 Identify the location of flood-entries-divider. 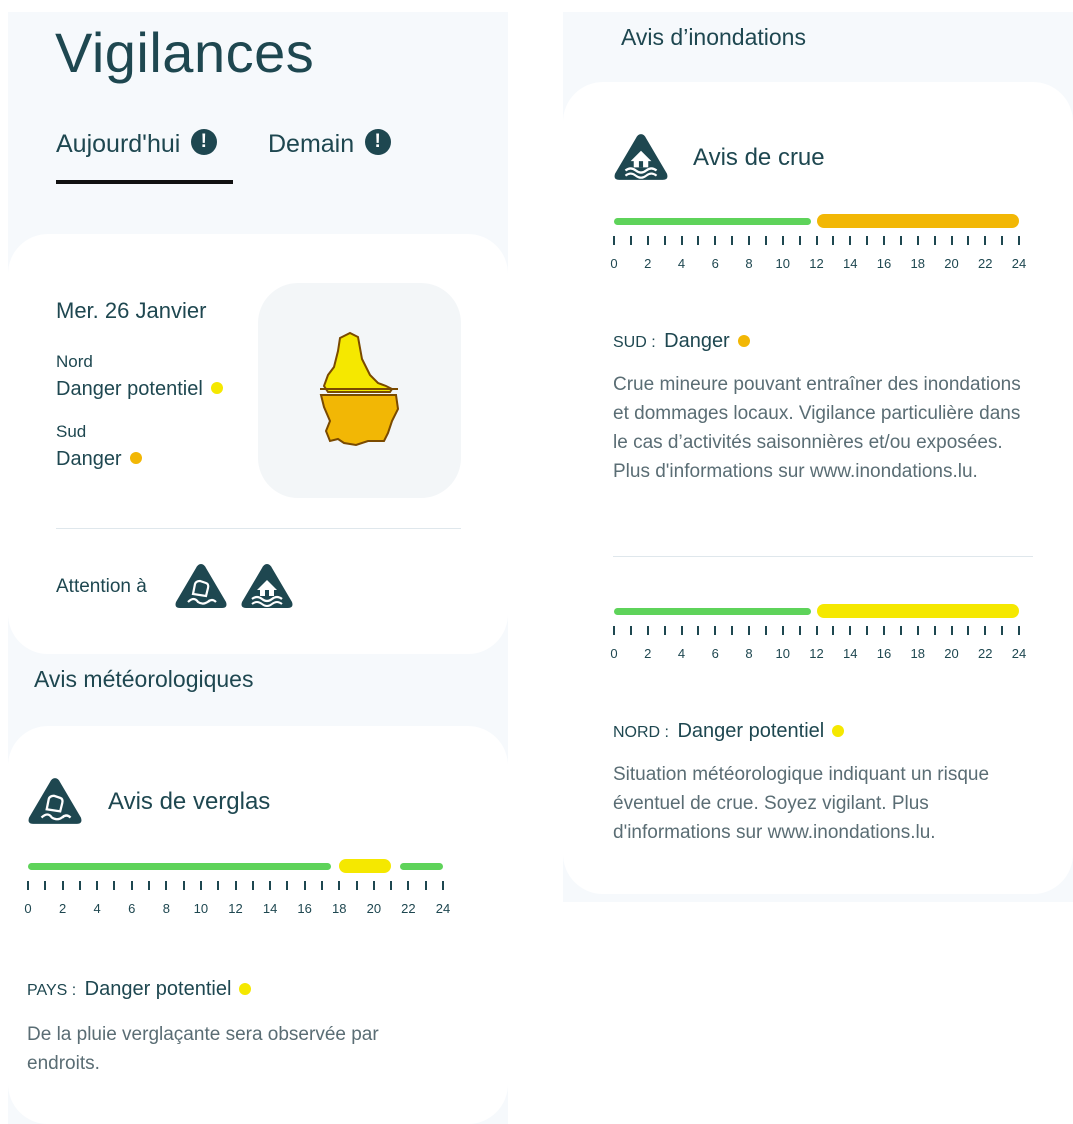
(823, 556).